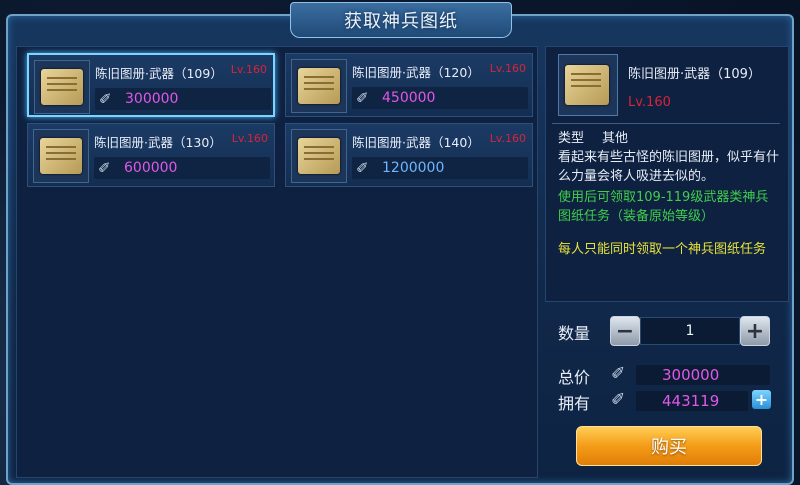 Image resolution: width=800 pixels, height=485 pixels. Describe the element at coordinates (649, 102) in the screenshot. I see `detail-level: Lv.160` at that location.